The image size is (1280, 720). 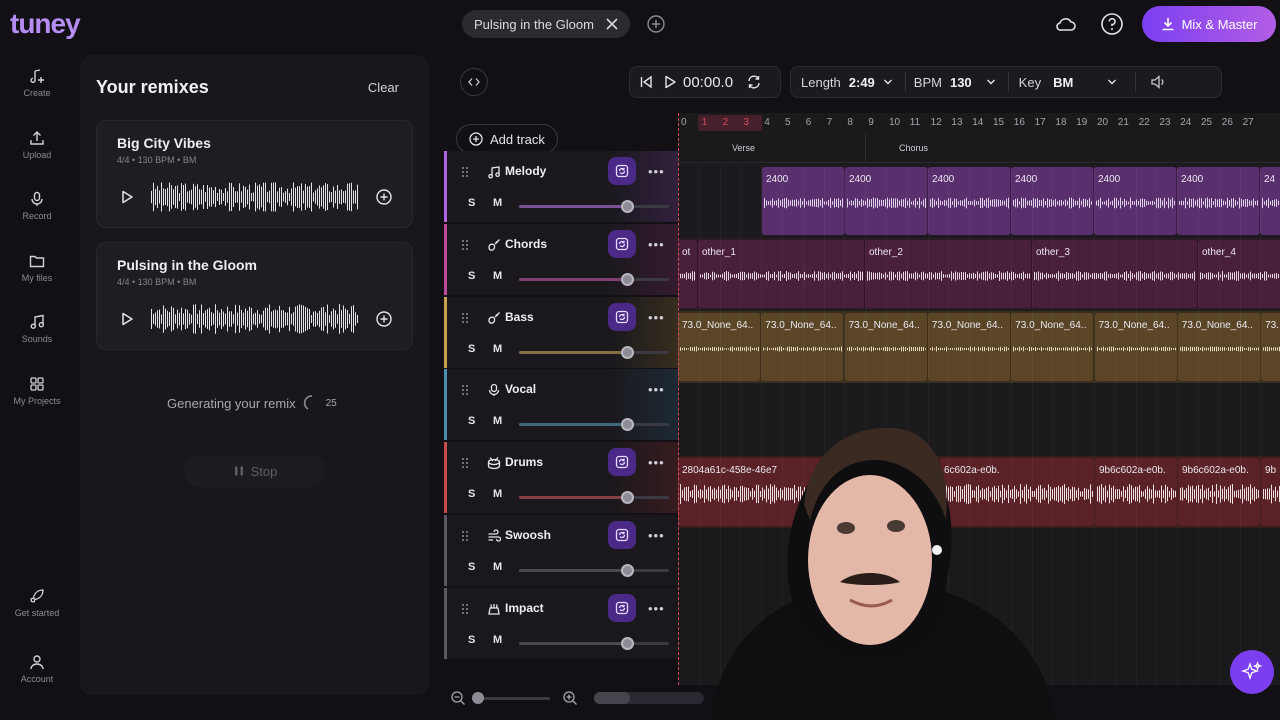 What do you see at coordinates (1115, 274) in the screenshot?
I see `audio-clip: other_3` at bounding box center [1115, 274].